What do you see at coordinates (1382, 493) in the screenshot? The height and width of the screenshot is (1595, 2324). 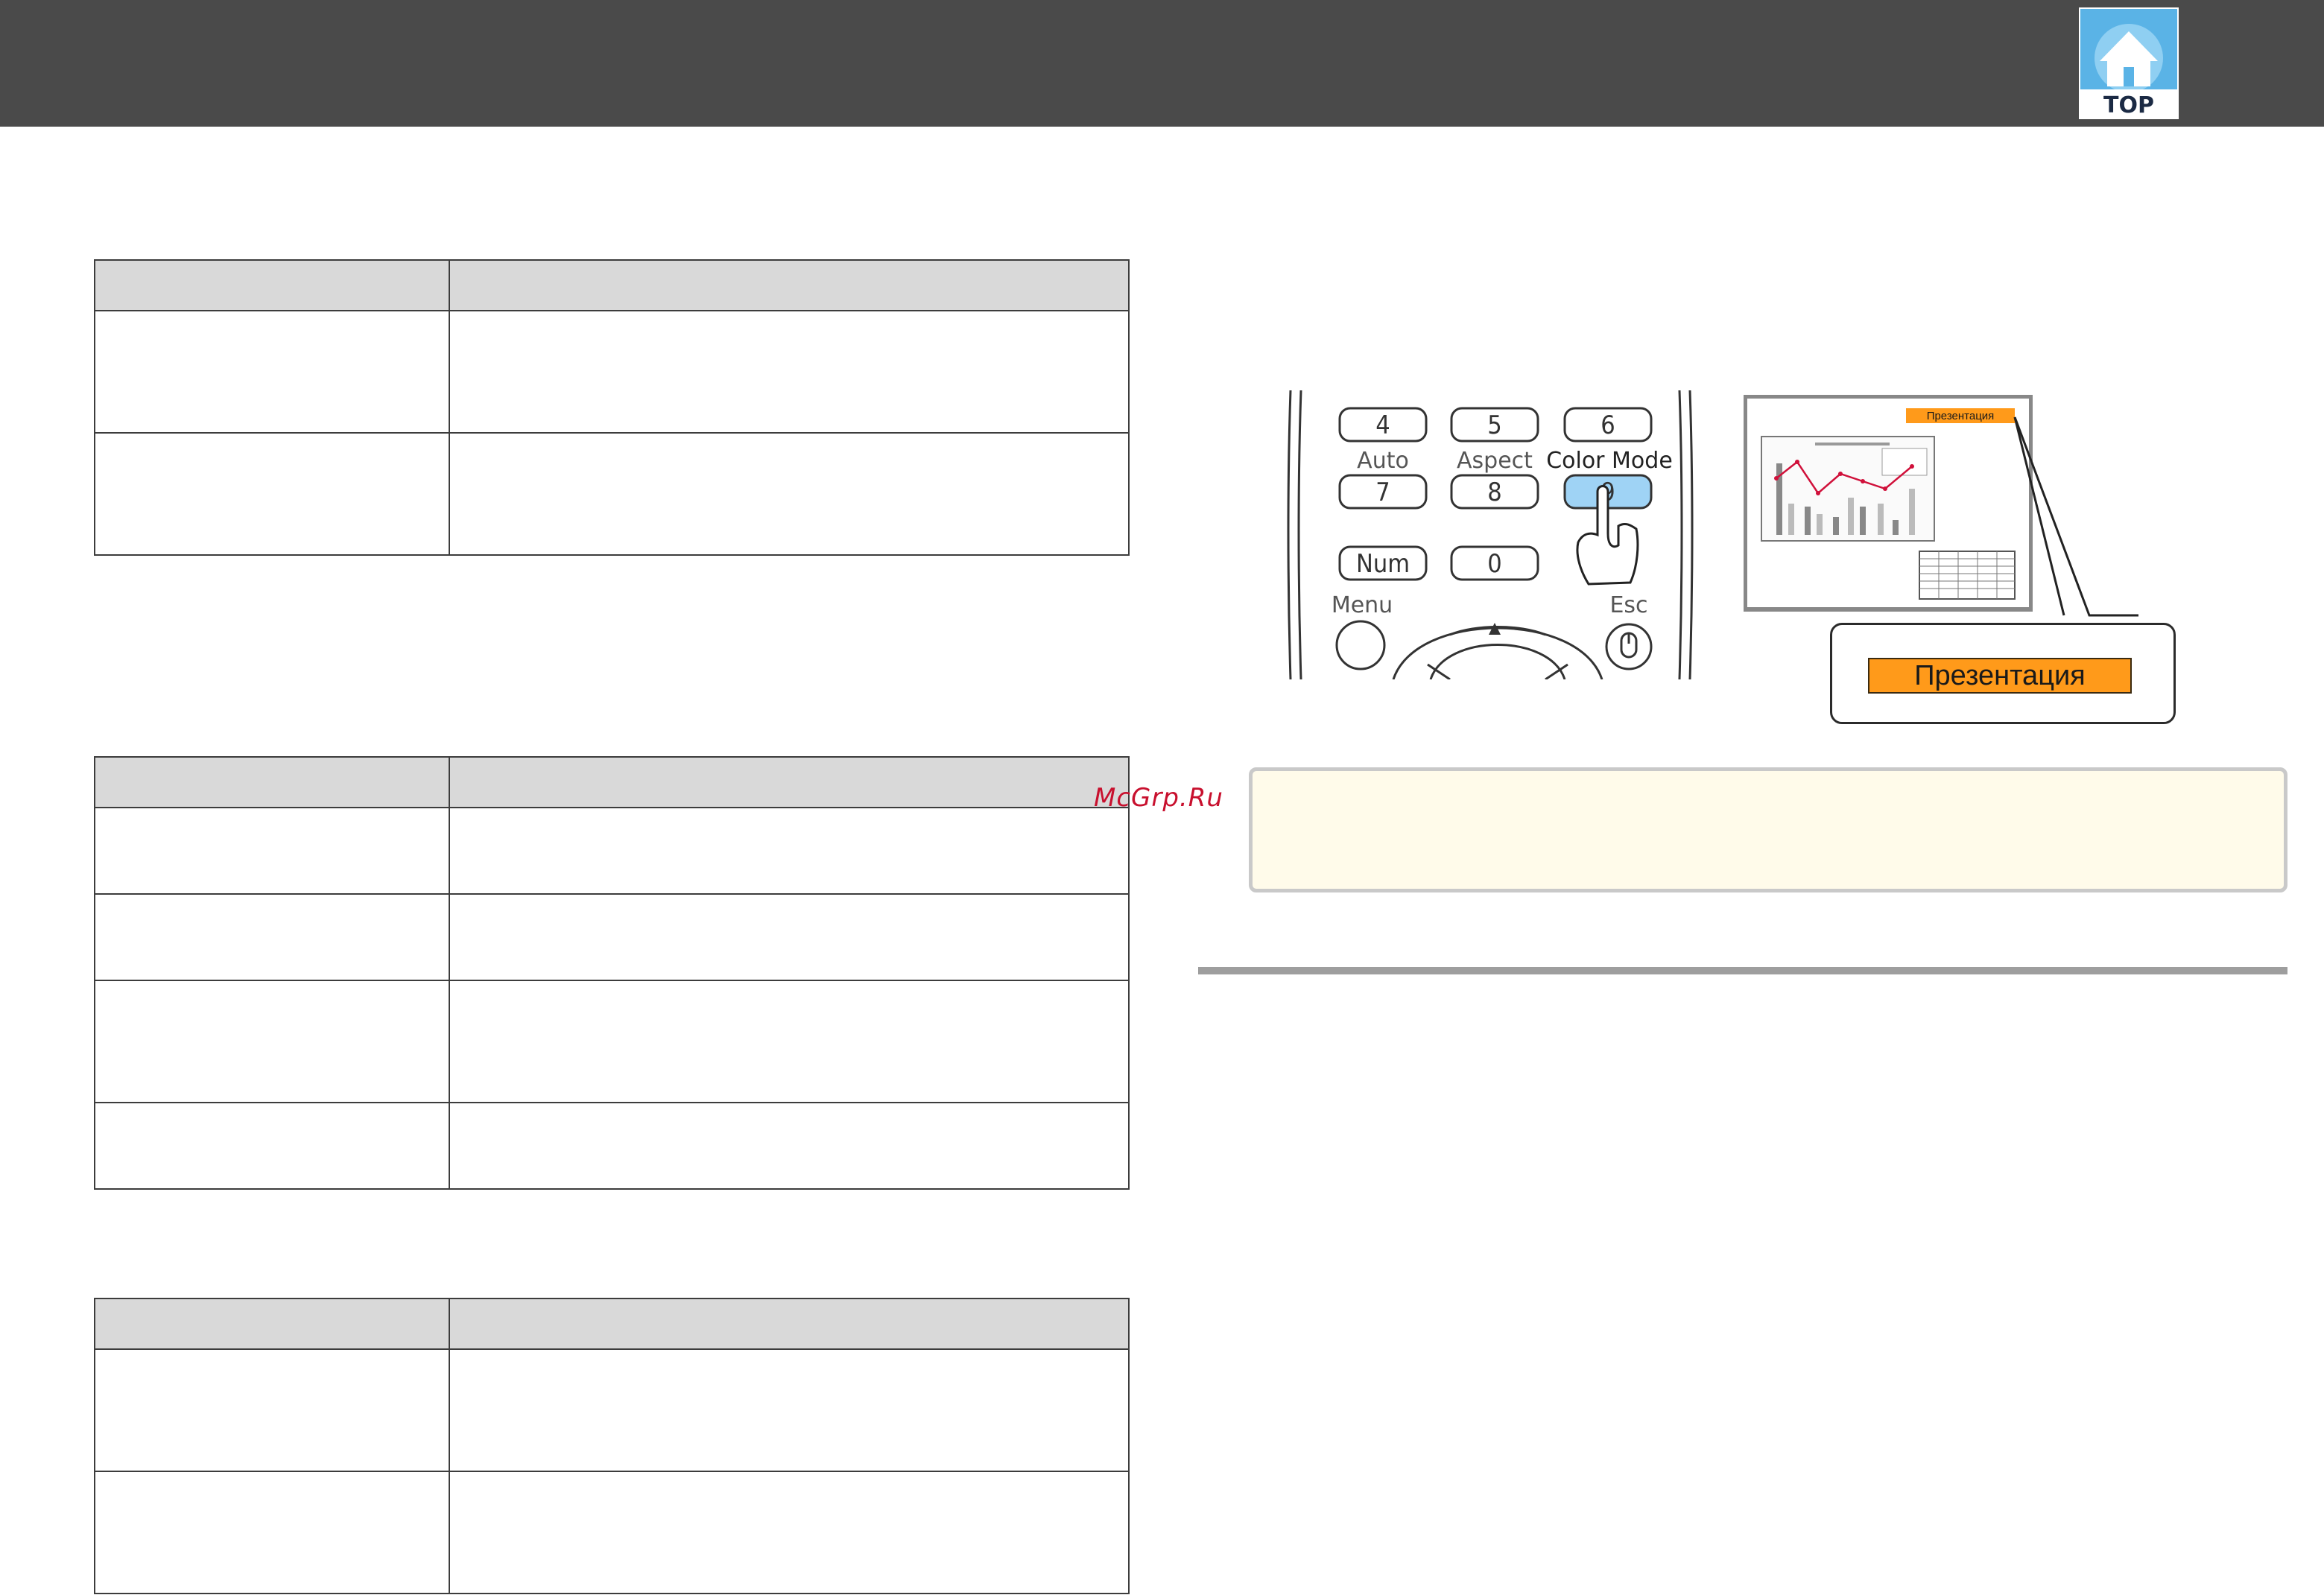 I see `key-7-label: 7` at bounding box center [1382, 493].